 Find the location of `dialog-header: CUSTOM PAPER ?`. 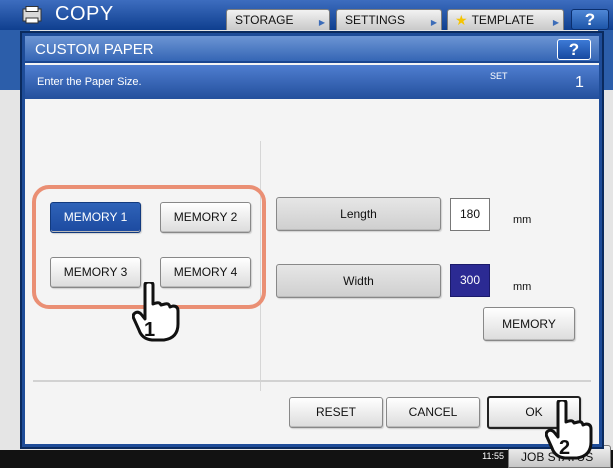

dialog-header: CUSTOM PAPER ? is located at coordinates (312, 49).